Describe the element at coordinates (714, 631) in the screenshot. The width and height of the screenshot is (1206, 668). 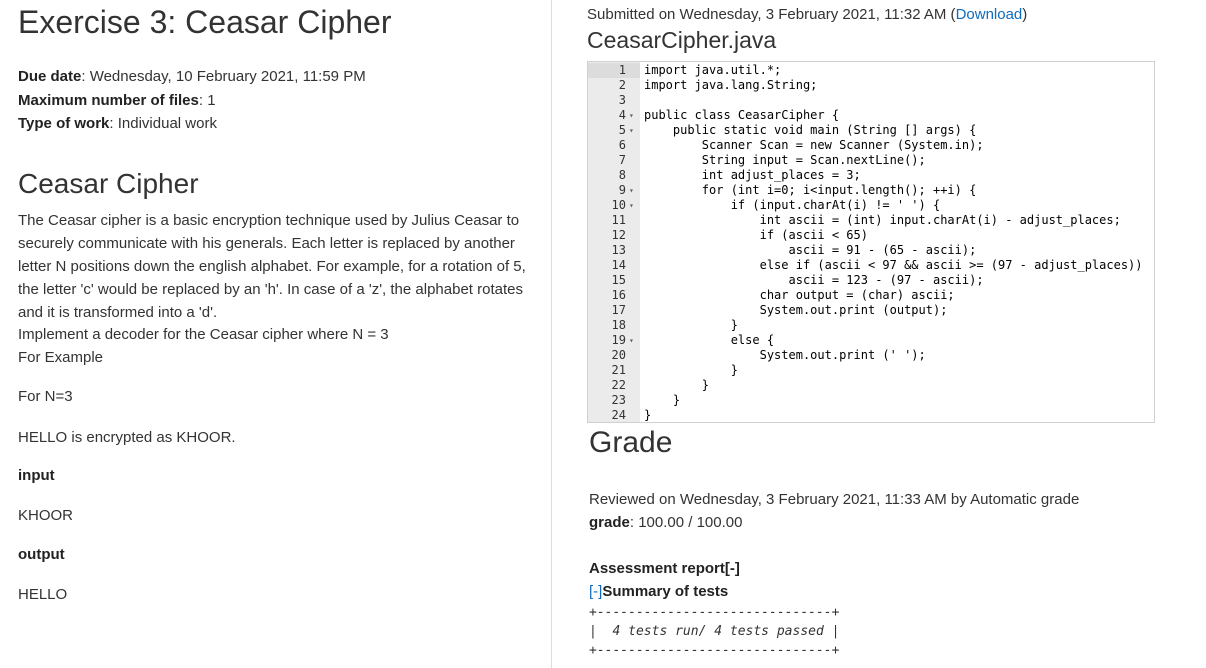
I see `summary-box-middle: | 4 tests run/ 4 tests passed |` at that location.